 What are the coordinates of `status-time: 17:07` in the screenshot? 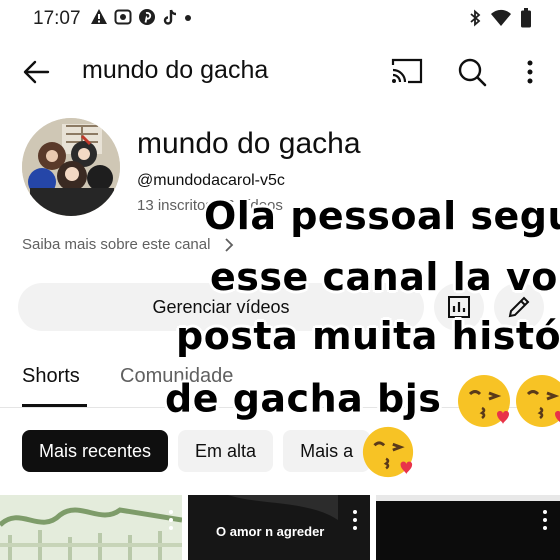 It's located at (57, 18).